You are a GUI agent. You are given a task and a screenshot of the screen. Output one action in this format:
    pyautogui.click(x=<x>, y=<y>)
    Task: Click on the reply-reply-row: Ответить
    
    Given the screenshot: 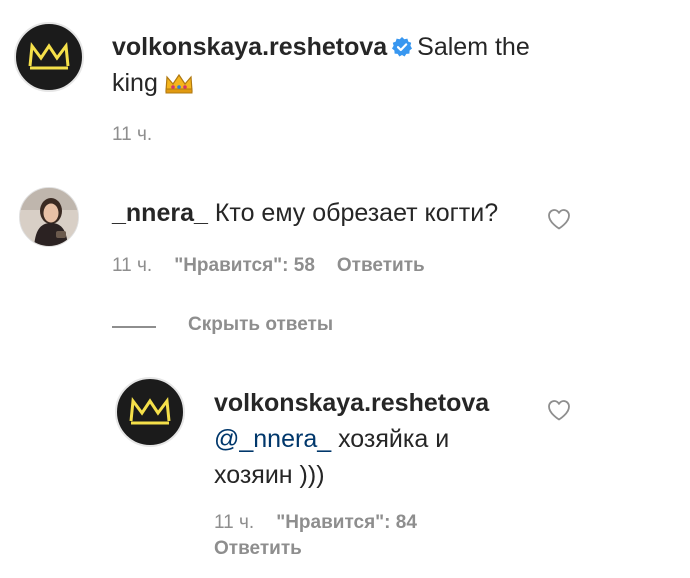 What is the action you would take?
    pyautogui.click(x=258, y=549)
    